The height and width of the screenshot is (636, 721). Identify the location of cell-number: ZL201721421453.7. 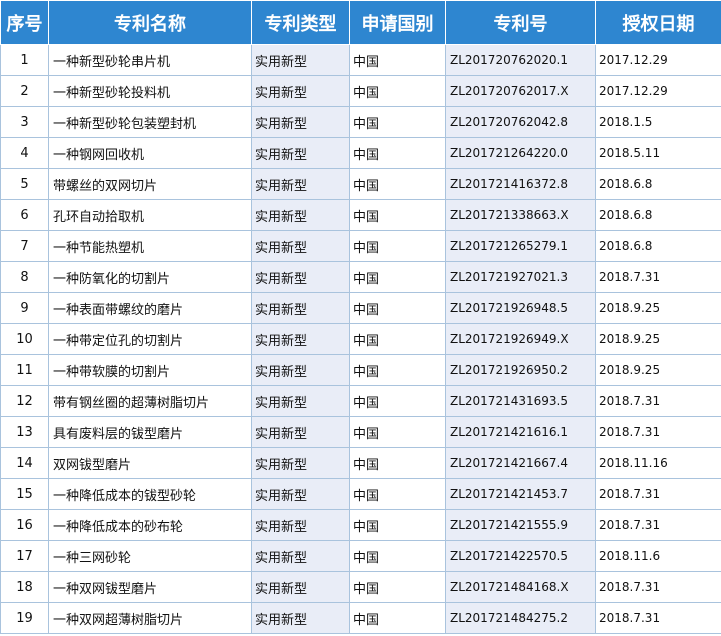
(520, 494).